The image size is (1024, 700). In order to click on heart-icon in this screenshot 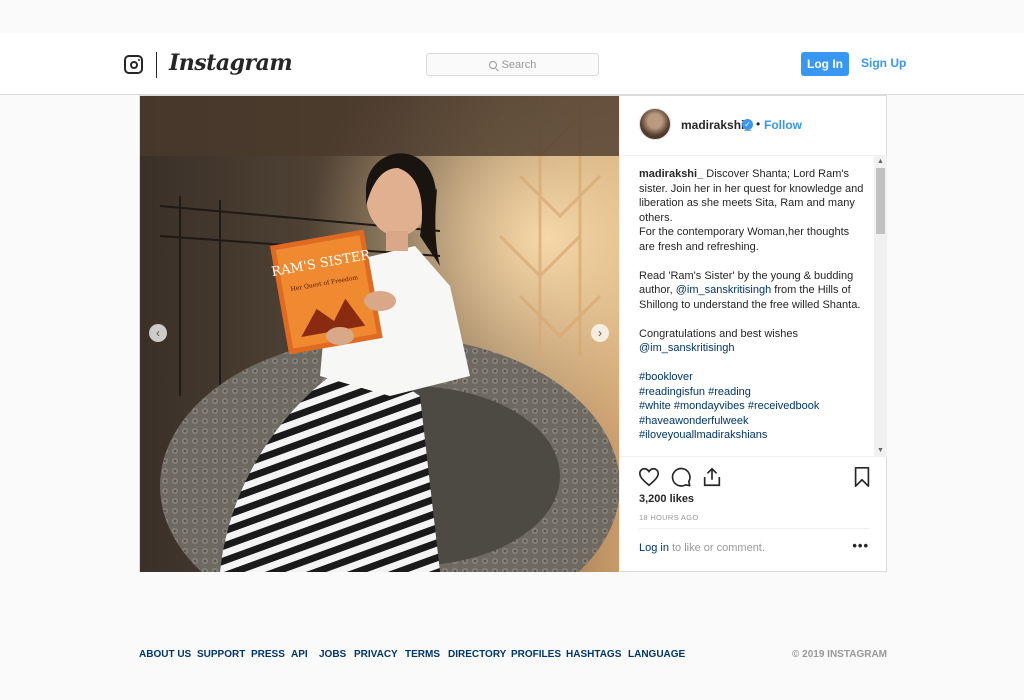, I will do `click(649, 477)`.